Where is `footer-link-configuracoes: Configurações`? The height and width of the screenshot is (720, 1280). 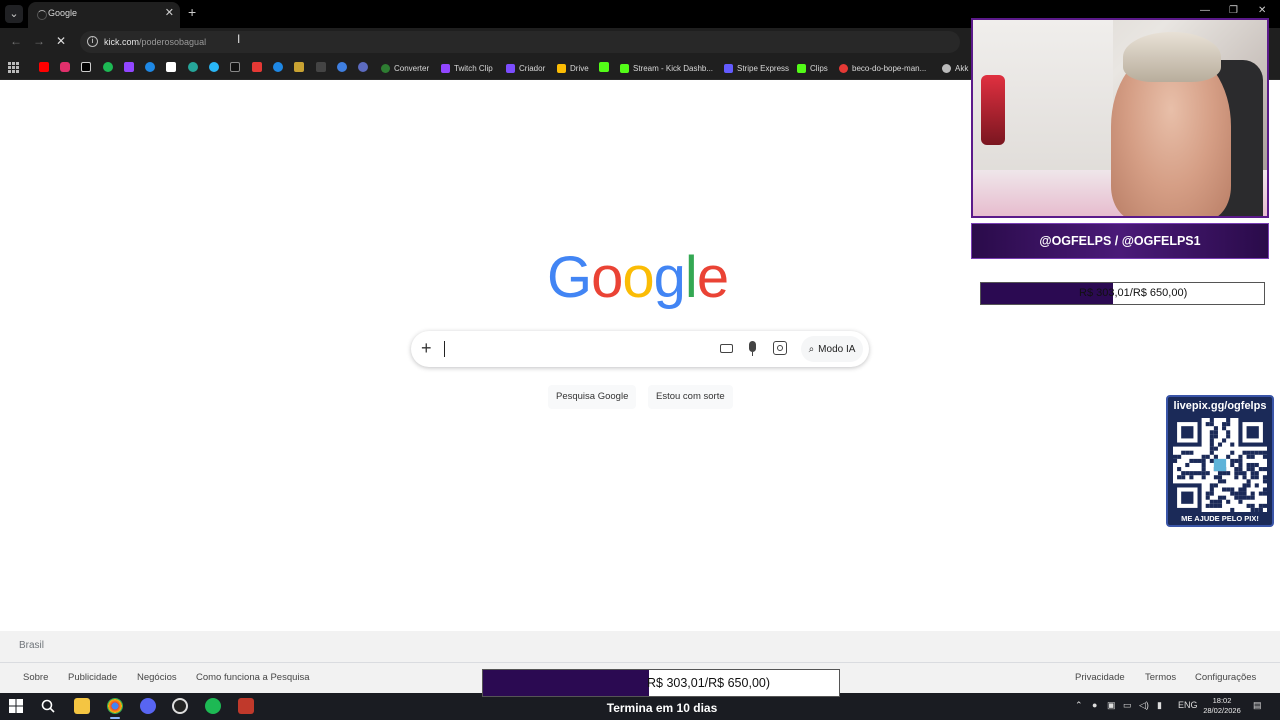 footer-link-configuracoes: Configurações is located at coordinates (1225, 677).